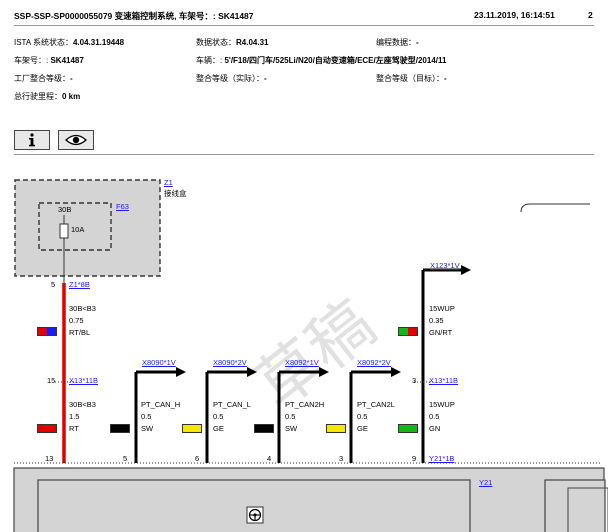 This screenshot has width=608, height=532. I want to click on y21-link: Y21, so click(485, 482).